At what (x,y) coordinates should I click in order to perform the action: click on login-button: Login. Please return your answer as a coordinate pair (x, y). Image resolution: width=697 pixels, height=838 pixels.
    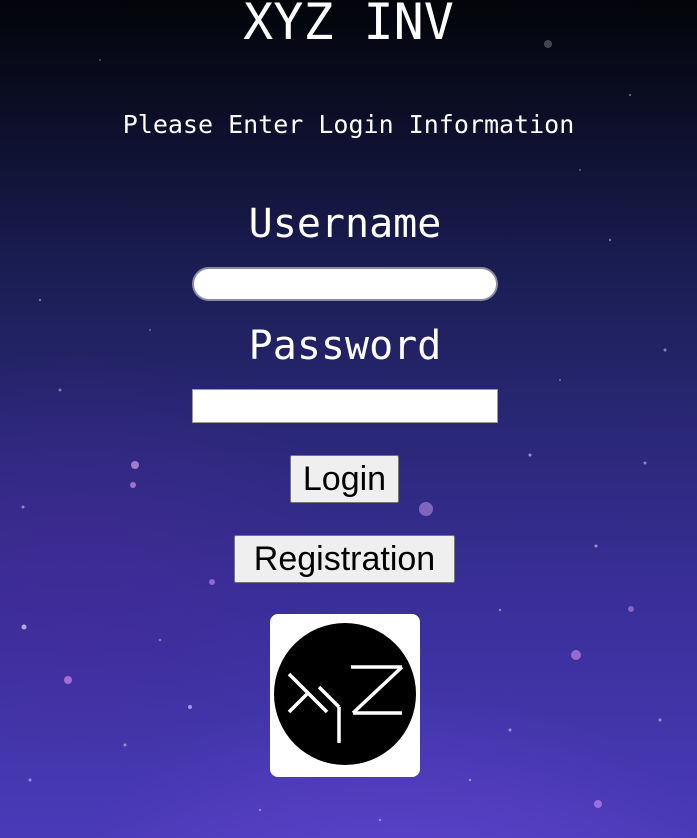
    Looking at the image, I should click on (344, 479).